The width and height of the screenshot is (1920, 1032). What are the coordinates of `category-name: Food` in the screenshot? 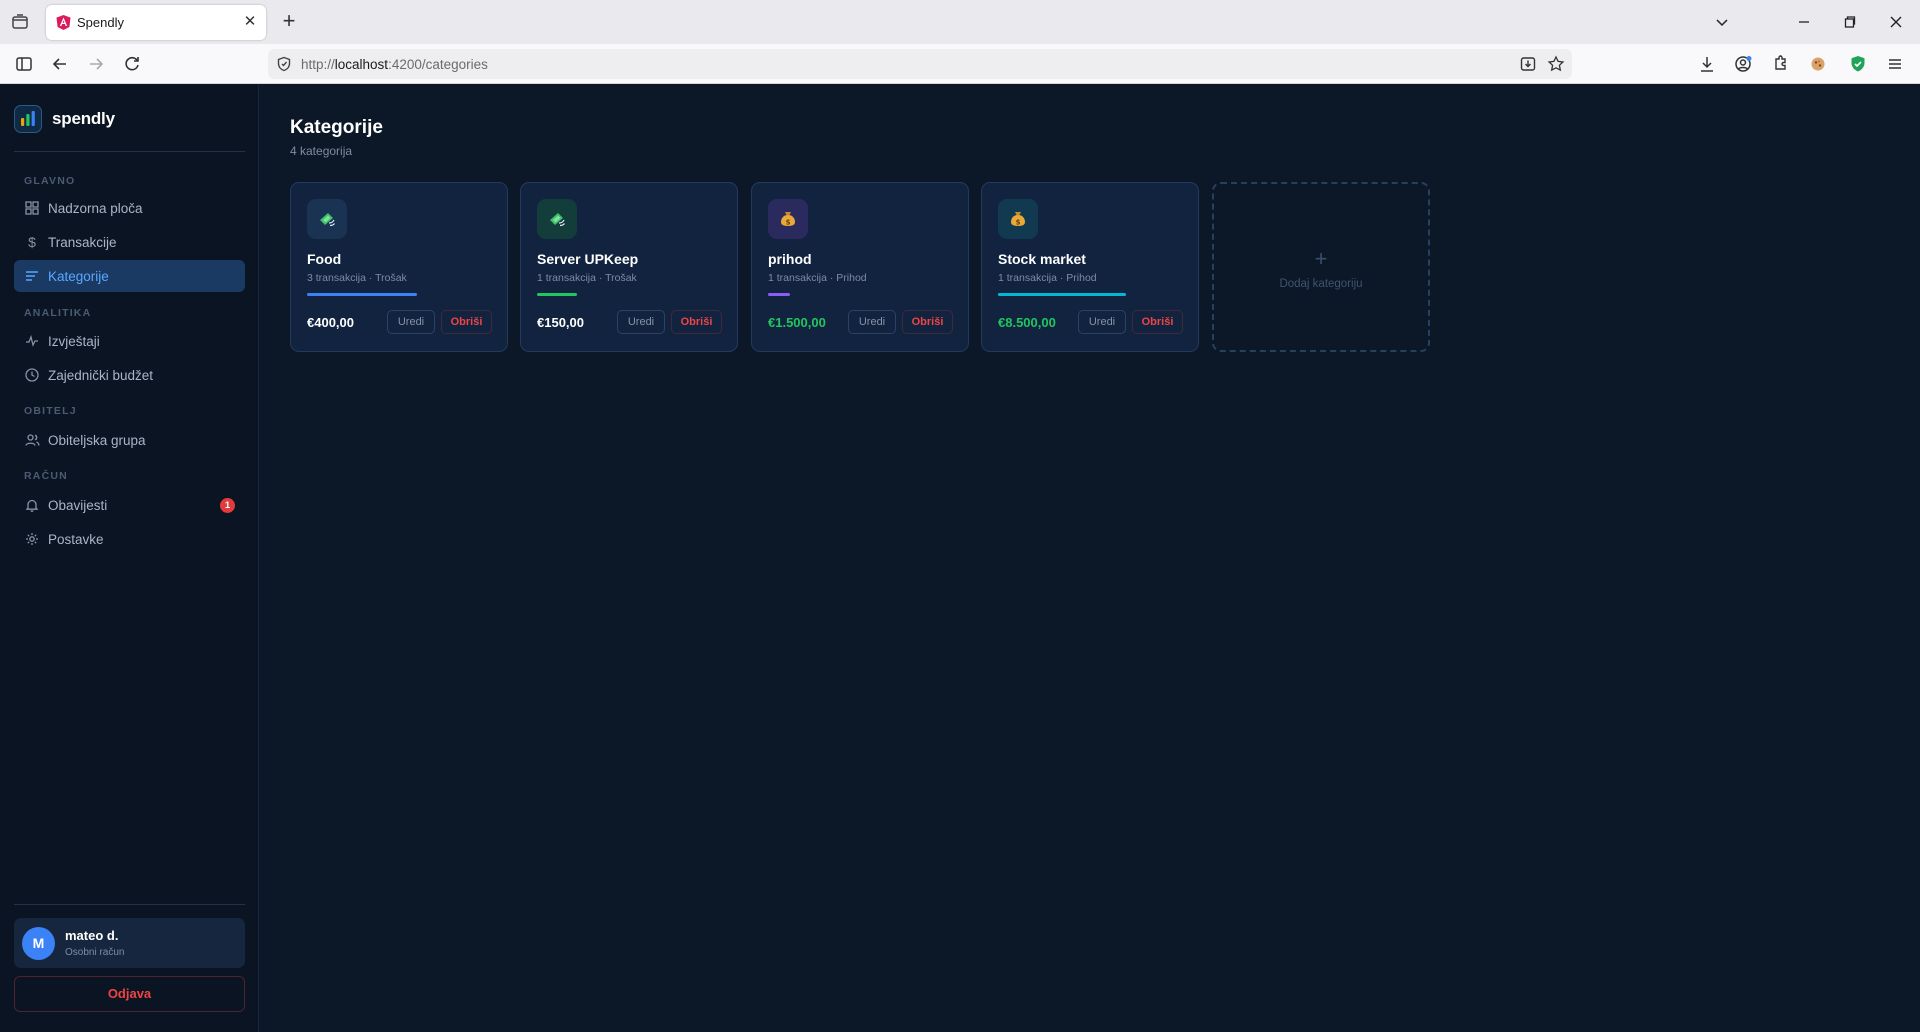 It's located at (324, 259).